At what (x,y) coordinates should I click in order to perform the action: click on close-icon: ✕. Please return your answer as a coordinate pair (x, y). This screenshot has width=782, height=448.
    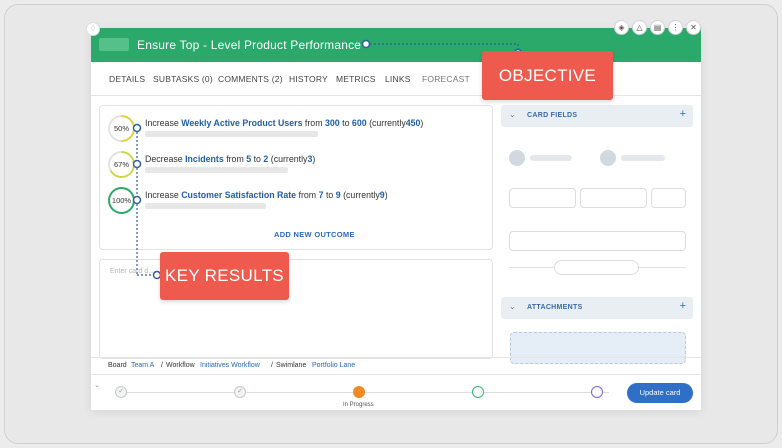
    Looking at the image, I should click on (693, 27).